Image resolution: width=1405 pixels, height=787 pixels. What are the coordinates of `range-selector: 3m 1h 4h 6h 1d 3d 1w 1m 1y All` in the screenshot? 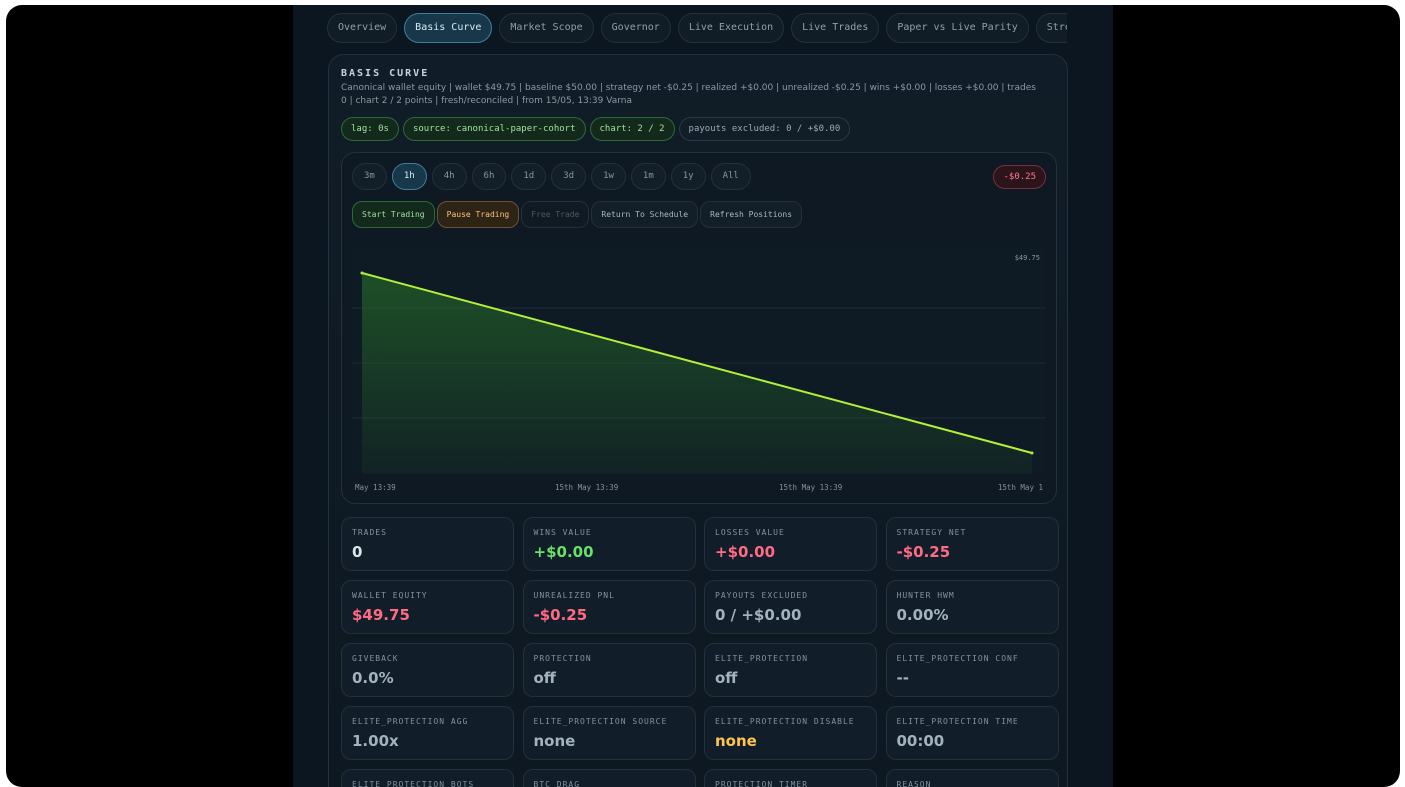 It's located at (554, 176).